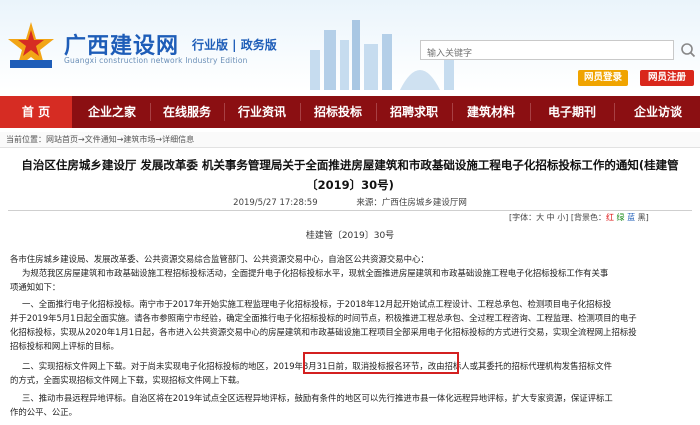 Image resolution: width=700 pixels, height=425 pixels. What do you see at coordinates (491, 112) in the screenshot?
I see `nav-item-materials: 建筑材料` at bounding box center [491, 112].